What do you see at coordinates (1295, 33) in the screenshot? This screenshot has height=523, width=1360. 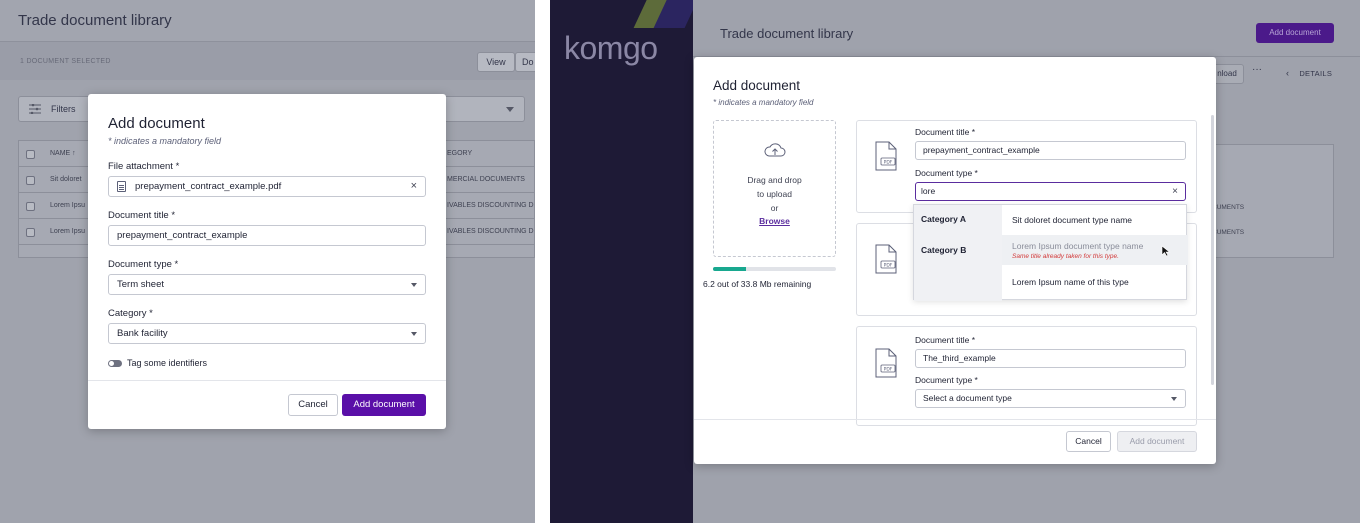 I see `add-document-header-button: Add document` at bounding box center [1295, 33].